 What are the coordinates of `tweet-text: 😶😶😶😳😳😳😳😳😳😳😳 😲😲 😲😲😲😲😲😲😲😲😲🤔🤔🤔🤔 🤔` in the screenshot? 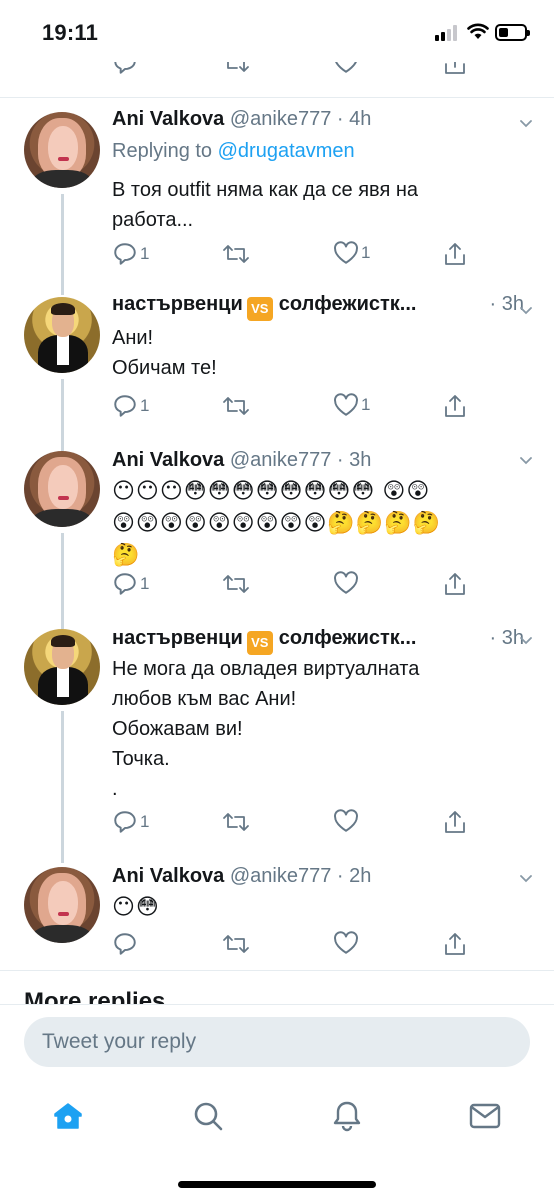 It's located at (317, 523).